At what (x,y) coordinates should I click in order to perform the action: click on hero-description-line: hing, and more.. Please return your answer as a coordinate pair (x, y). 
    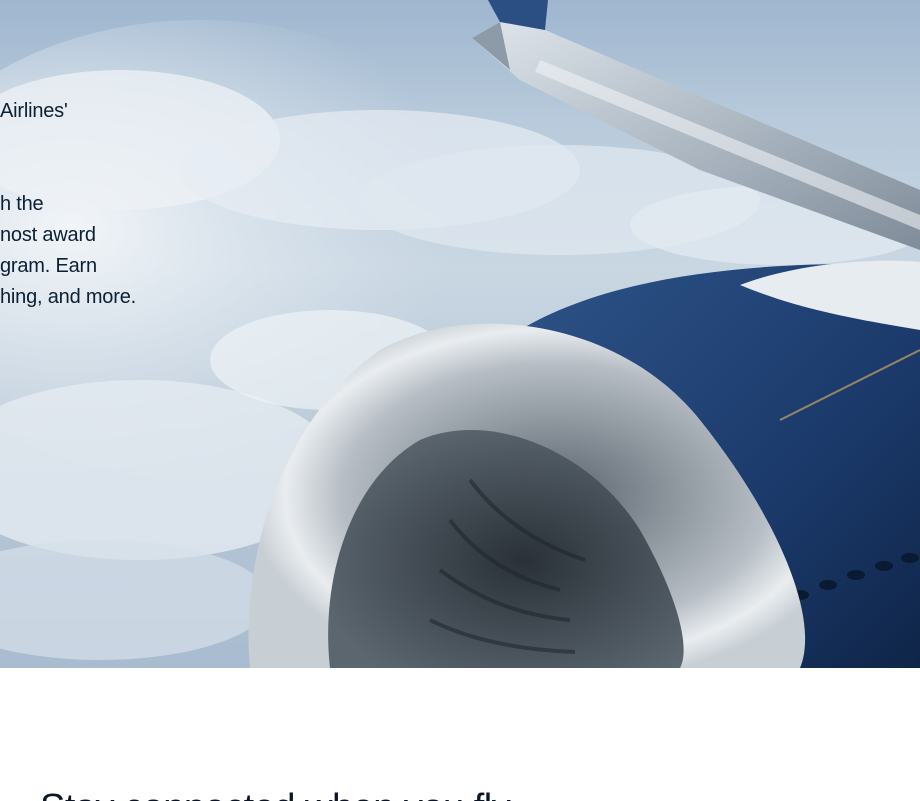
    Looking at the image, I should click on (68, 297).